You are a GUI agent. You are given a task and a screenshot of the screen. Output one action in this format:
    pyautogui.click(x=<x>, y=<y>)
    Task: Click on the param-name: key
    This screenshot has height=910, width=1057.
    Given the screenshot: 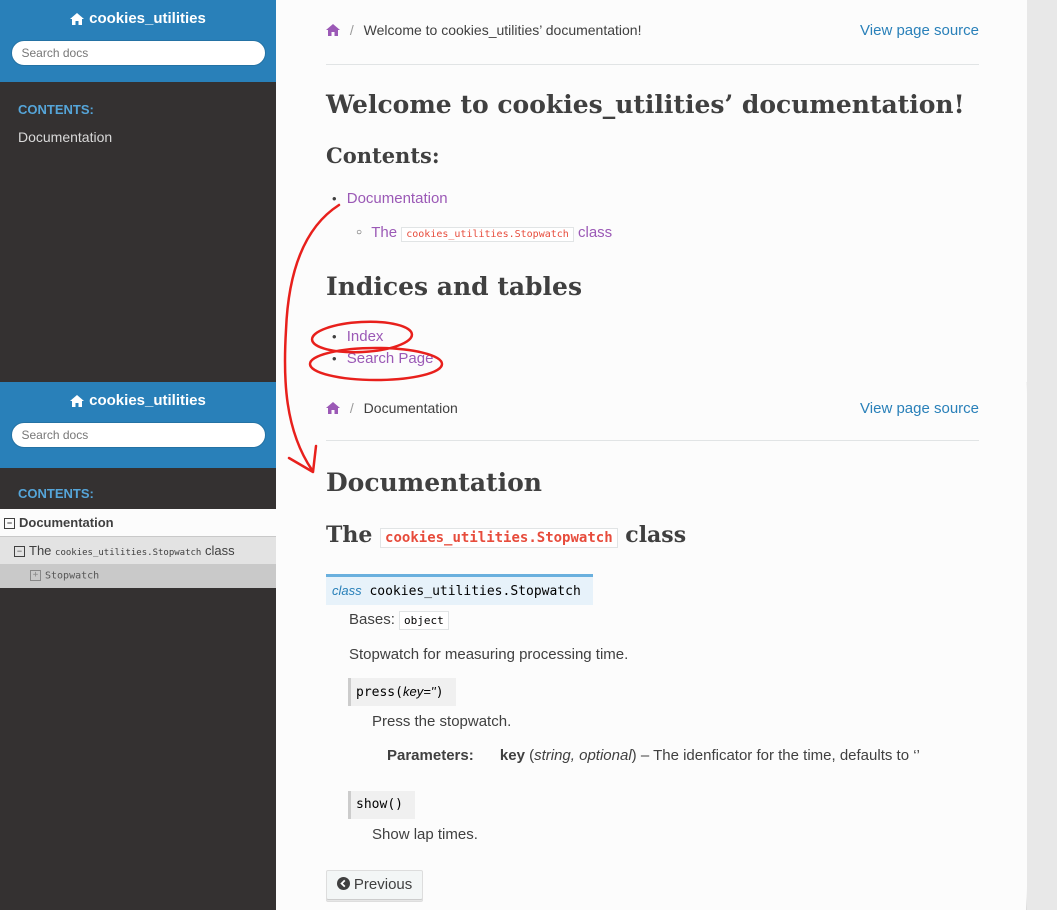 What is the action you would take?
    pyautogui.click(x=512, y=755)
    